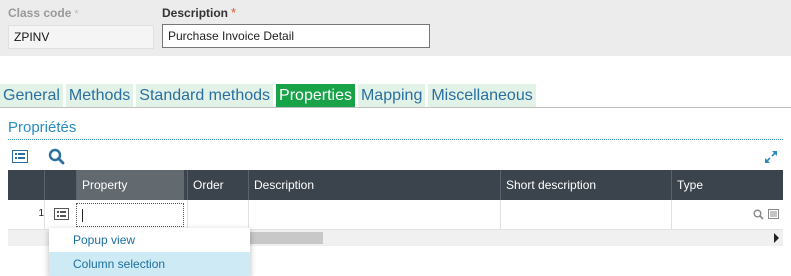 The width and height of the screenshot is (791, 276). I want to click on lookup-icon, so click(758, 214).